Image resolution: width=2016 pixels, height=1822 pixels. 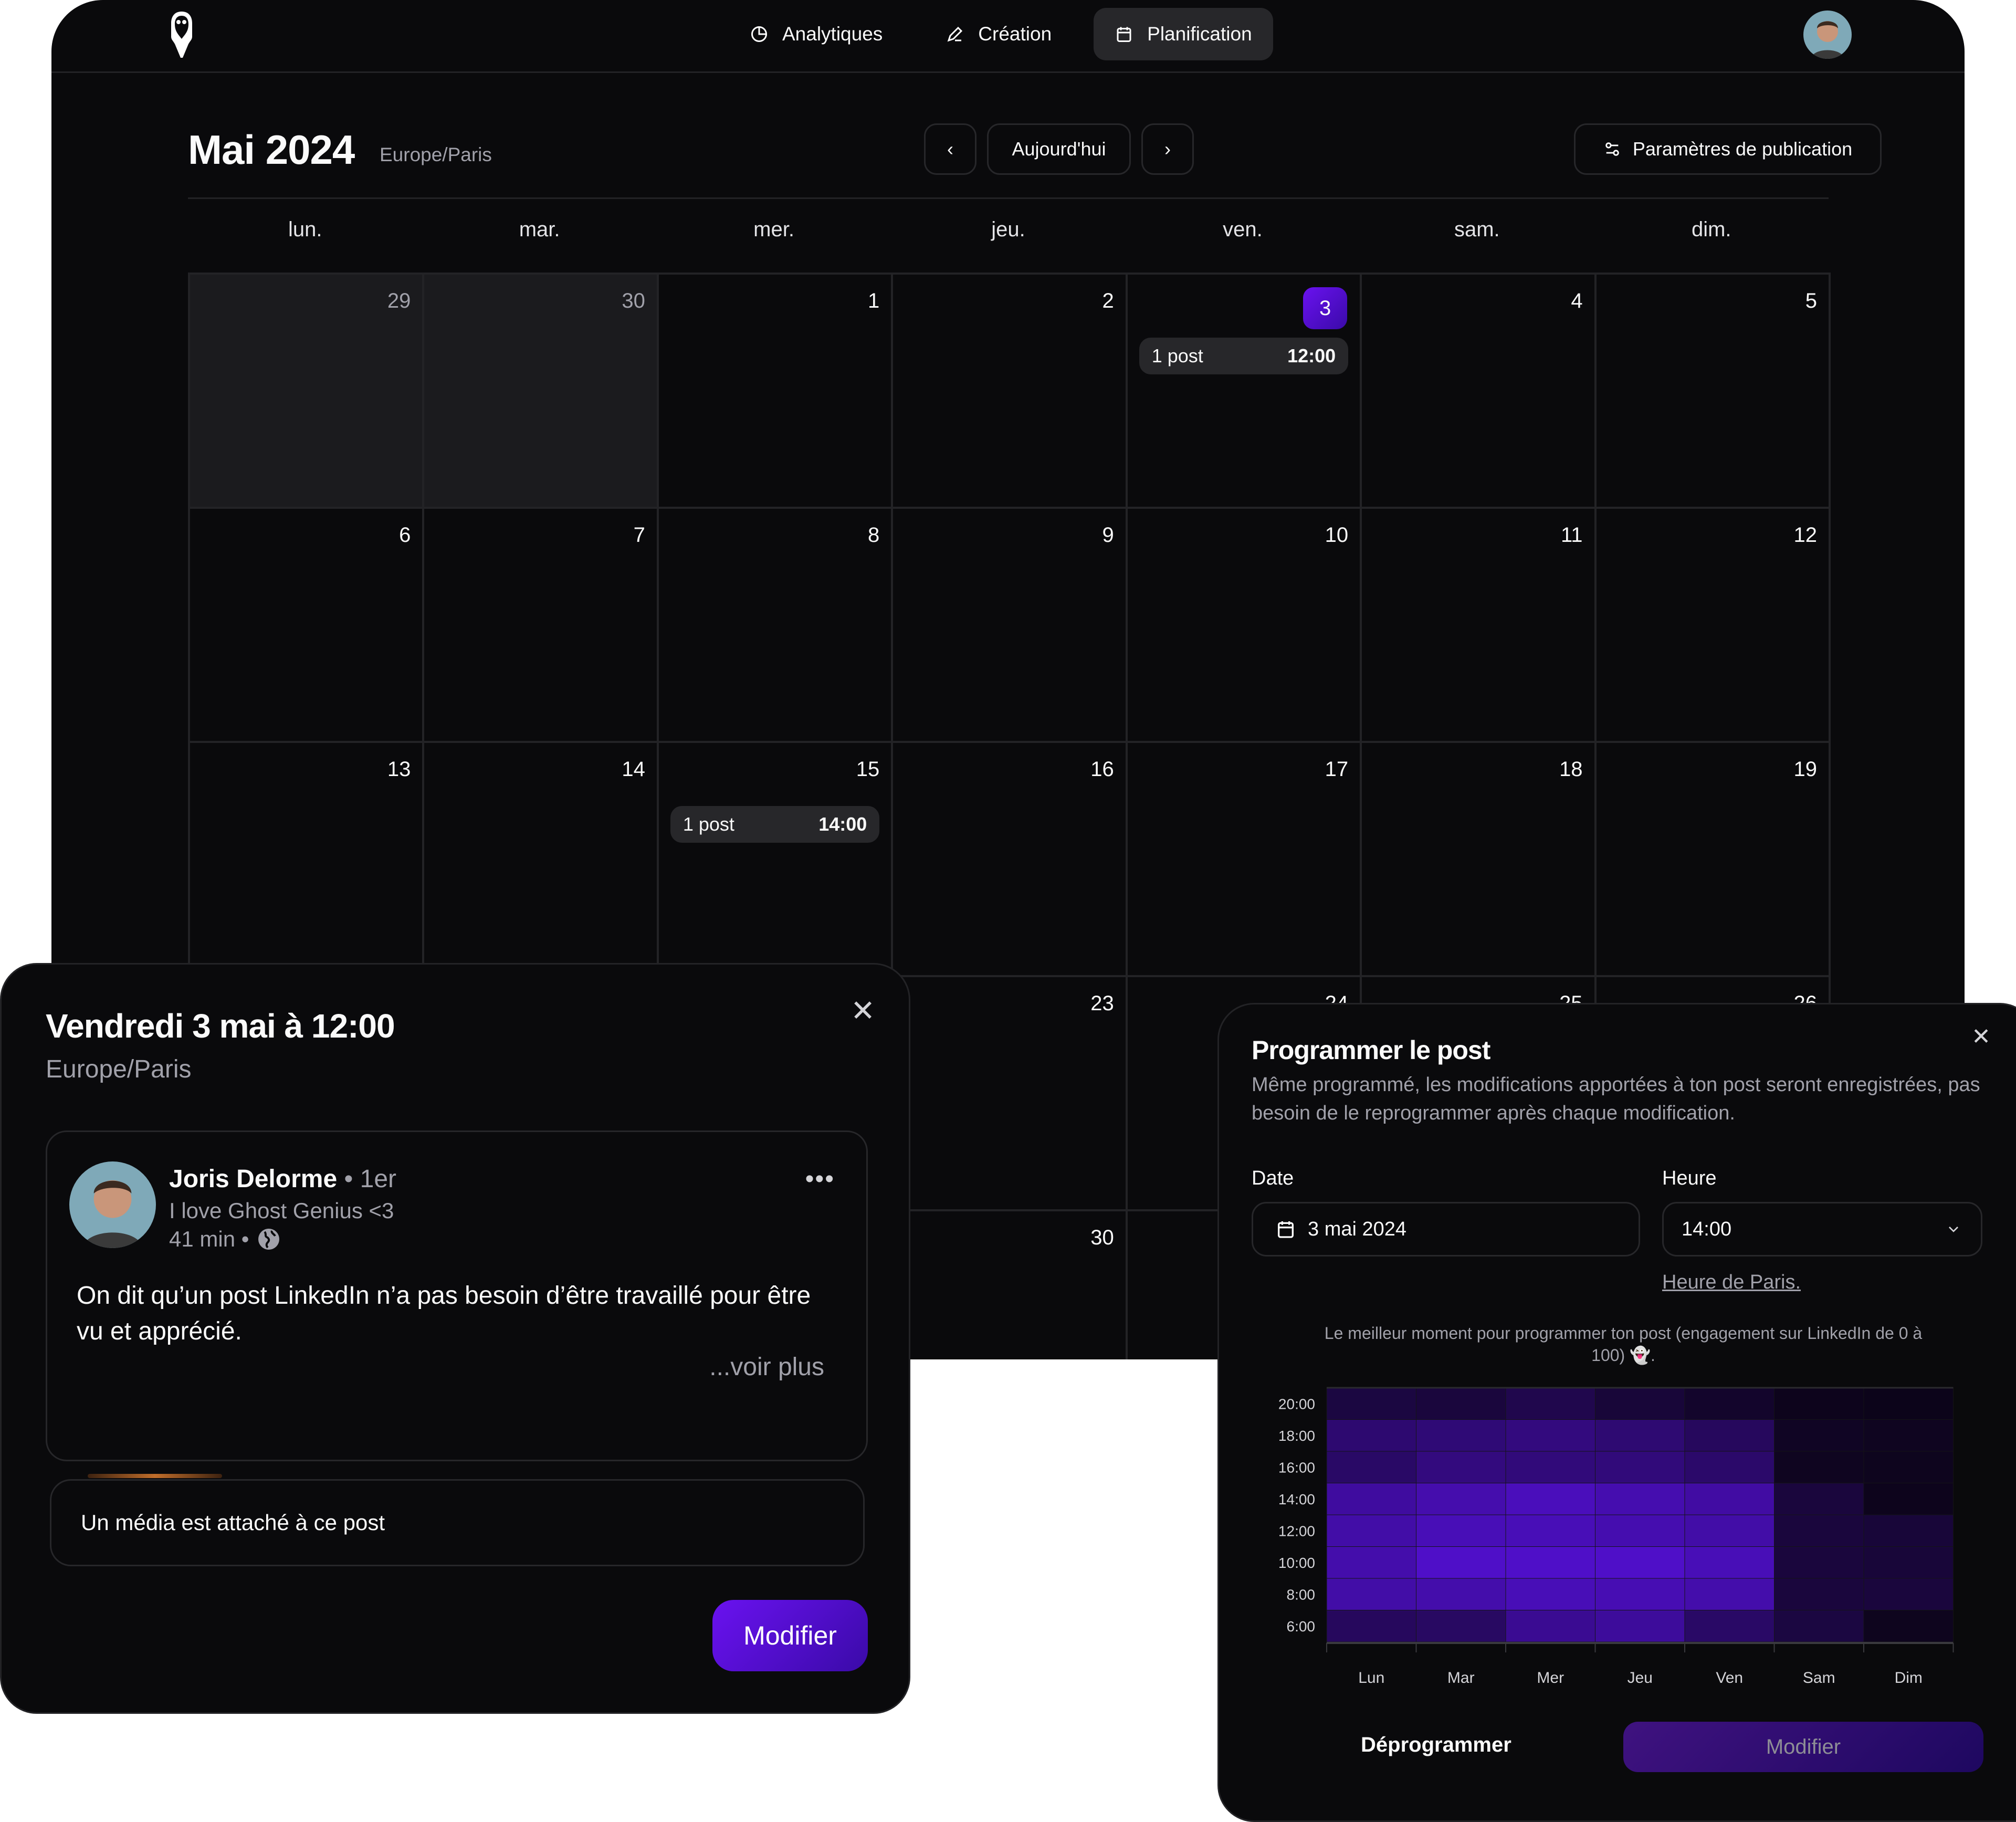 I want to click on calendar-day-cell: 5, so click(x=1713, y=392).